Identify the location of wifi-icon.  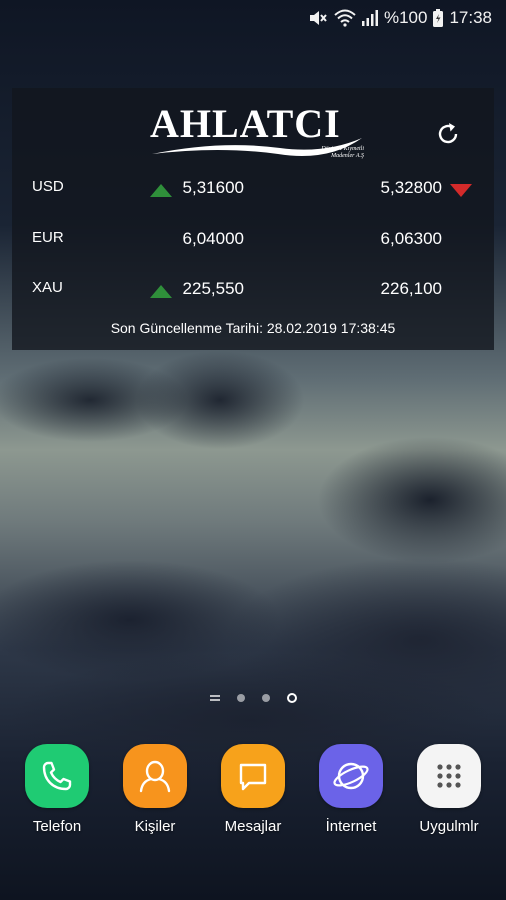
(345, 18).